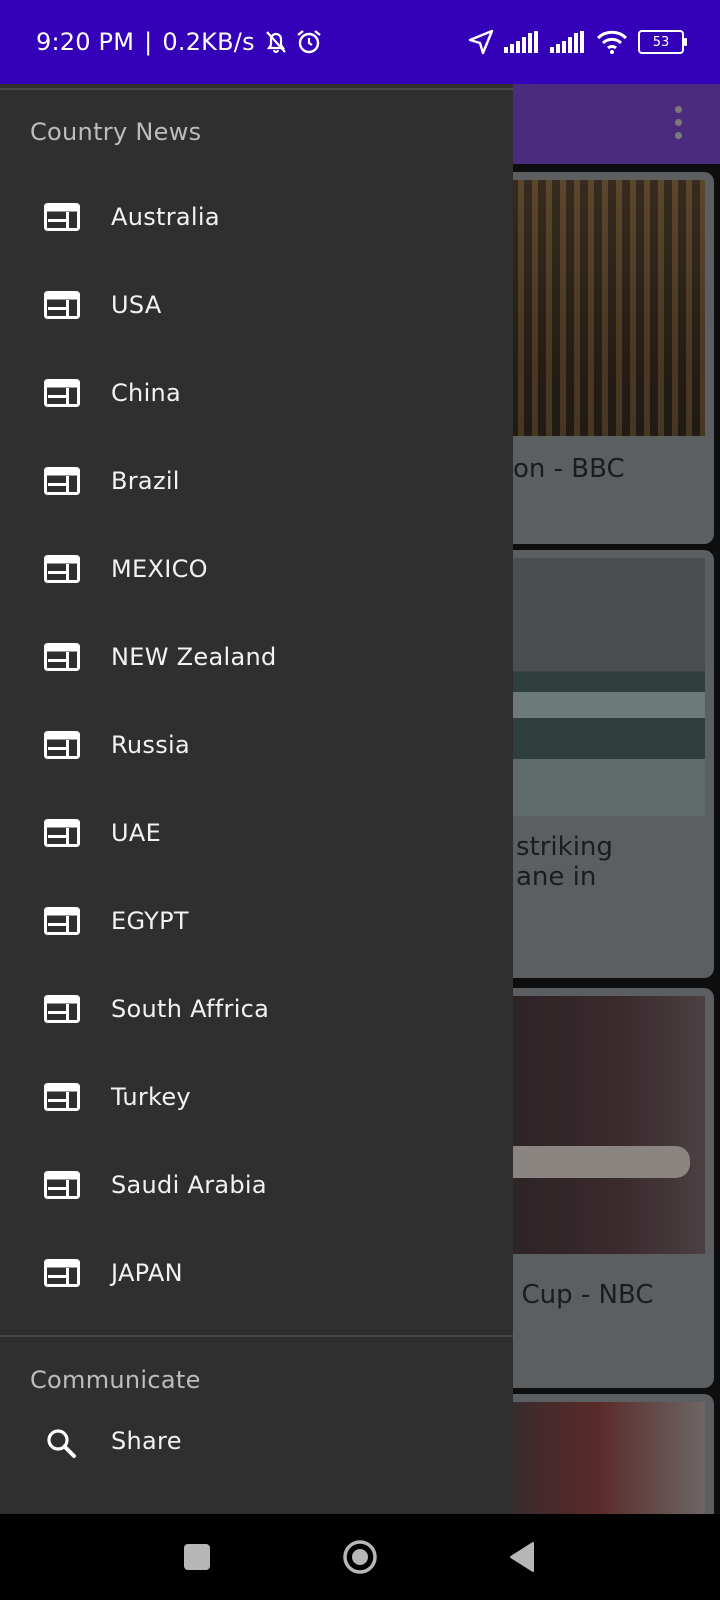 The height and width of the screenshot is (1600, 720). Describe the element at coordinates (194, 657) in the screenshot. I see `menu-item-label: NEW Zealand` at that location.